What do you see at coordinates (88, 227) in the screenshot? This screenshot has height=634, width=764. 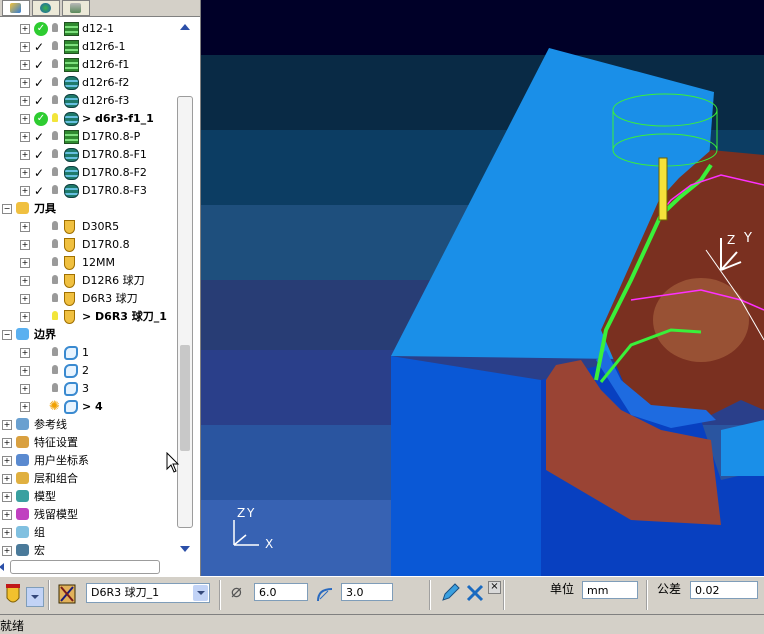 I see `tree-item: + D30R5` at bounding box center [88, 227].